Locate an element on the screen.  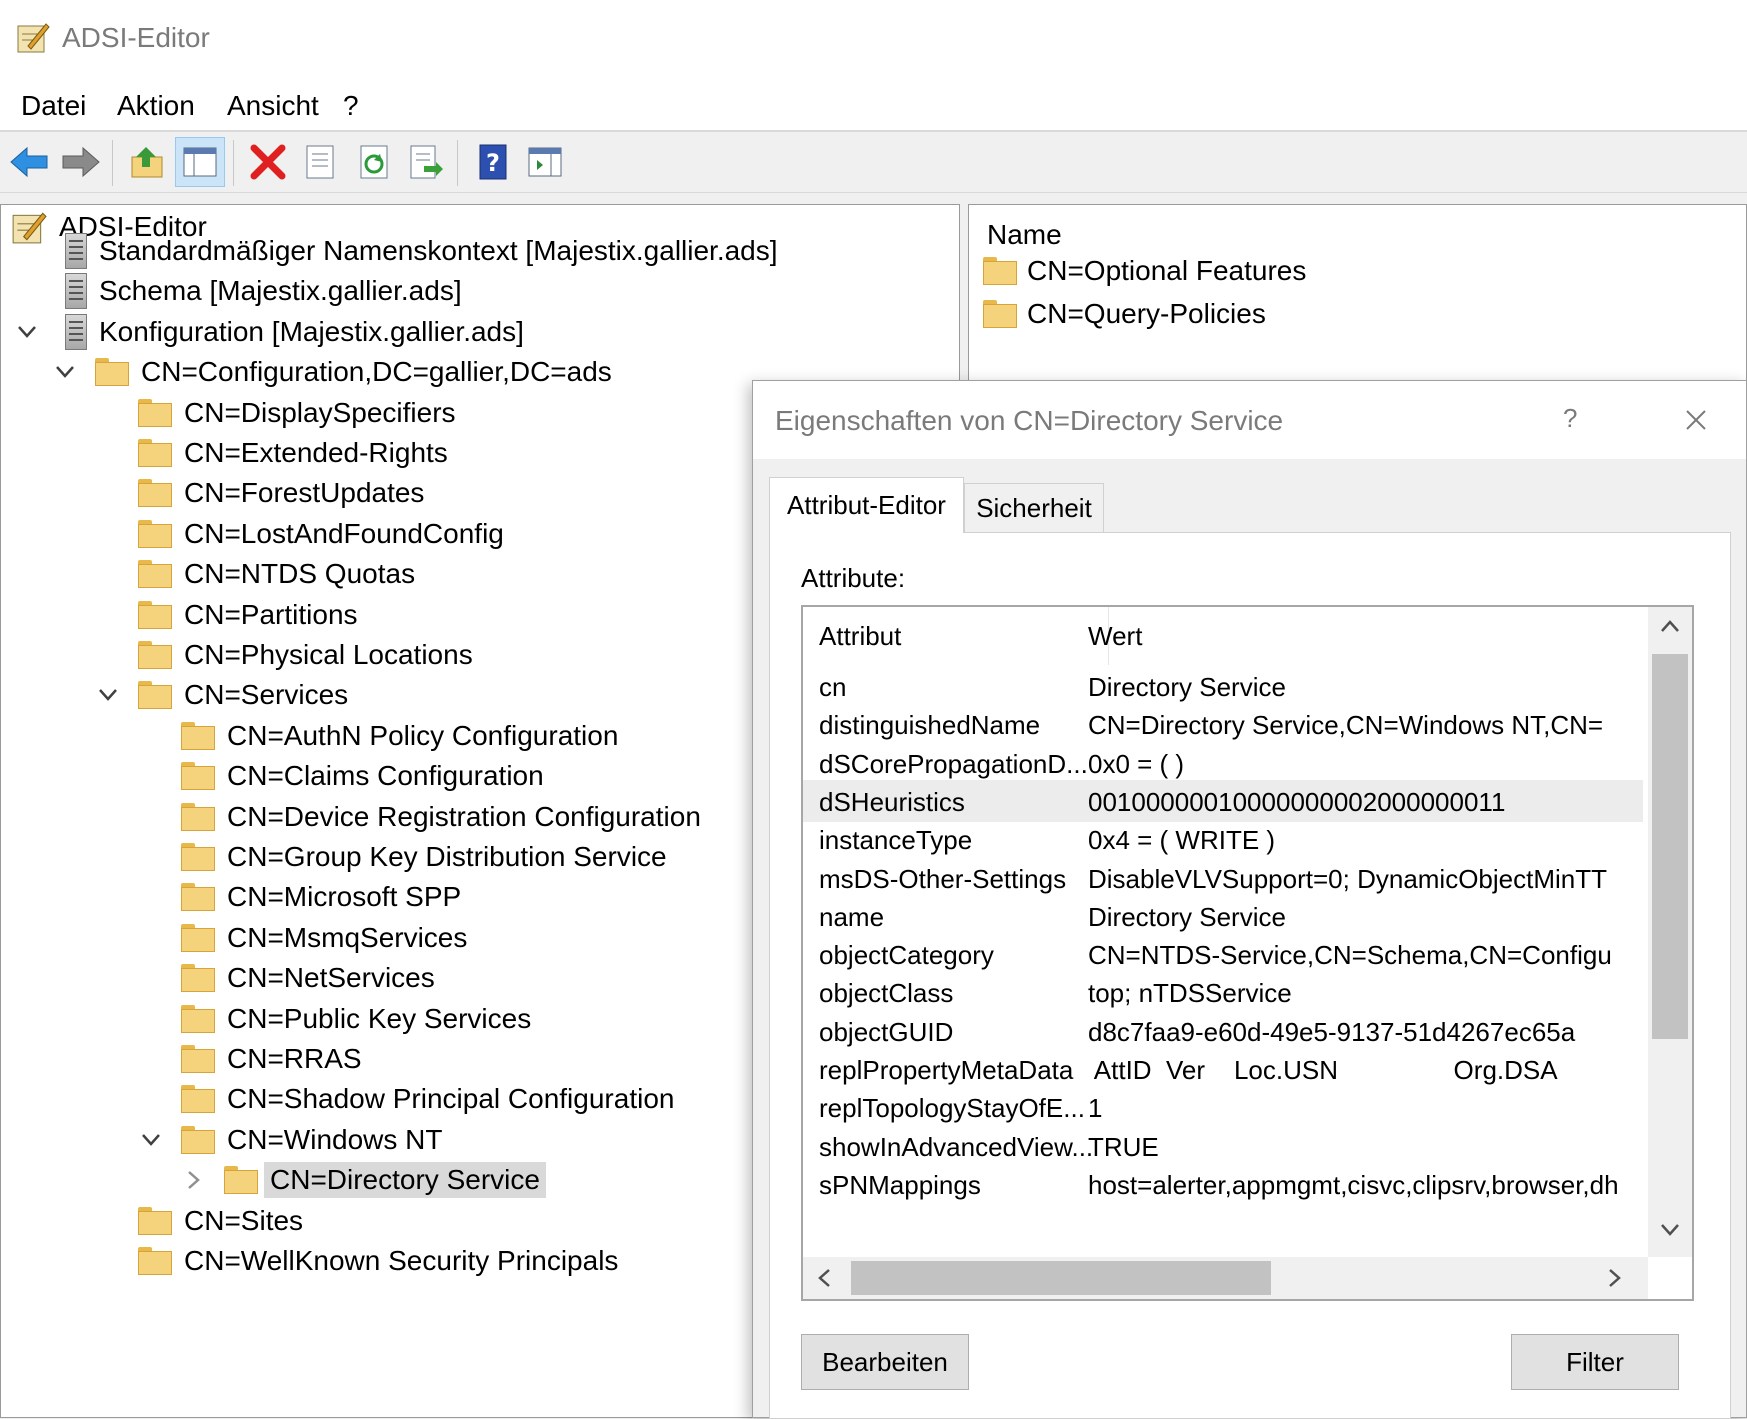
tree-item: CN=Extended-Rights is located at coordinates (293, 453).